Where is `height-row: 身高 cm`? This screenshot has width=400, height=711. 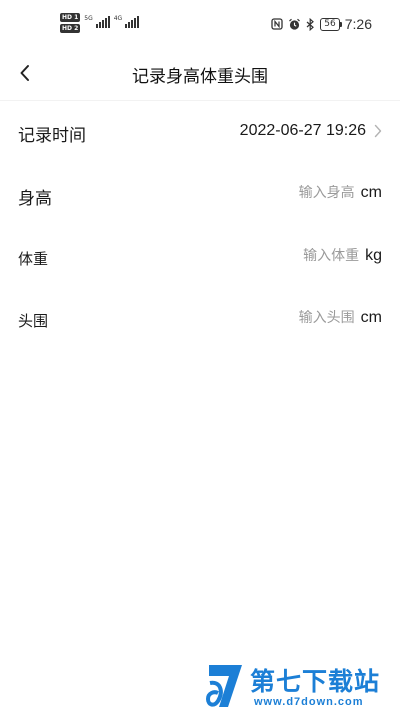 height-row: 身高 cm is located at coordinates (200, 195).